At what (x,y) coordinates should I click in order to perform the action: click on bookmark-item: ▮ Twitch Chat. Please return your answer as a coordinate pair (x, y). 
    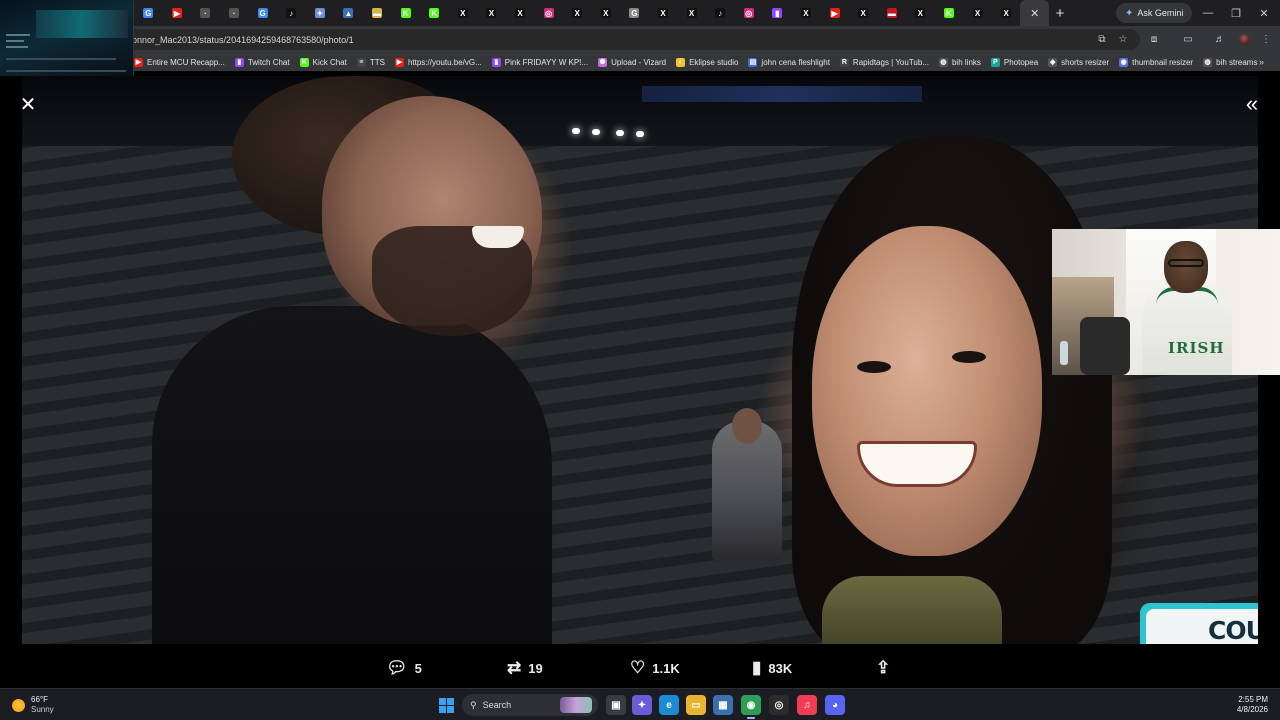
    Looking at the image, I should click on (262, 62).